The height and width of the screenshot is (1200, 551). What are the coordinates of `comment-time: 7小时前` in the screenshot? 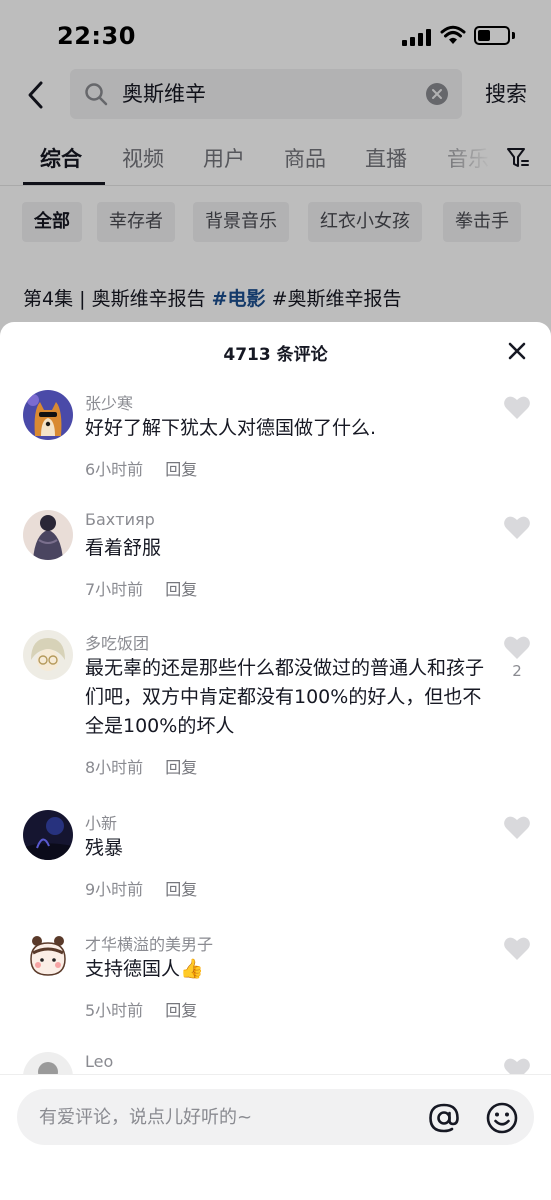 It's located at (114, 589).